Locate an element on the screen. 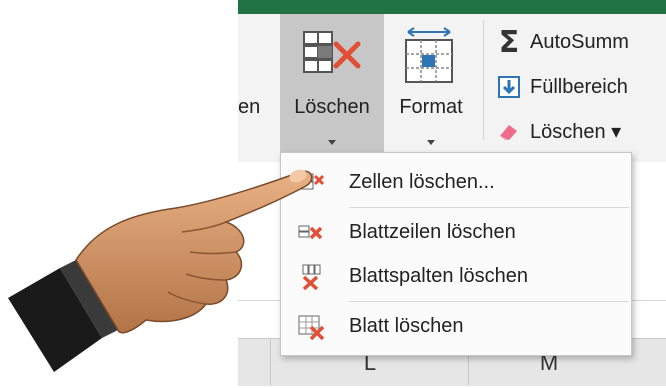 This screenshot has width=666, height=388. fill-button: Füllbereich is located at coordinates (562, 87).